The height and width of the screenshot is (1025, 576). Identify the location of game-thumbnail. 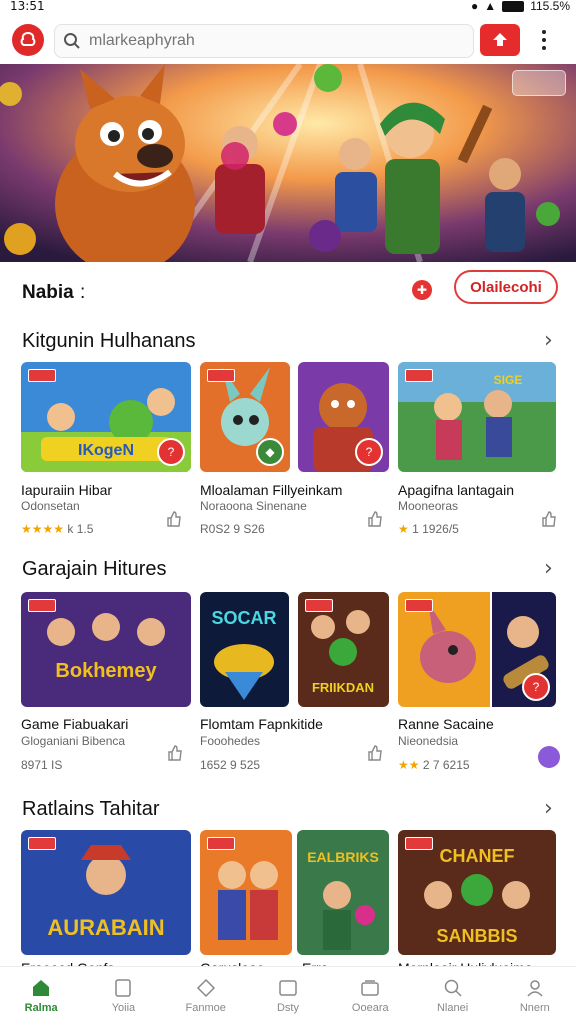
(246, 892).